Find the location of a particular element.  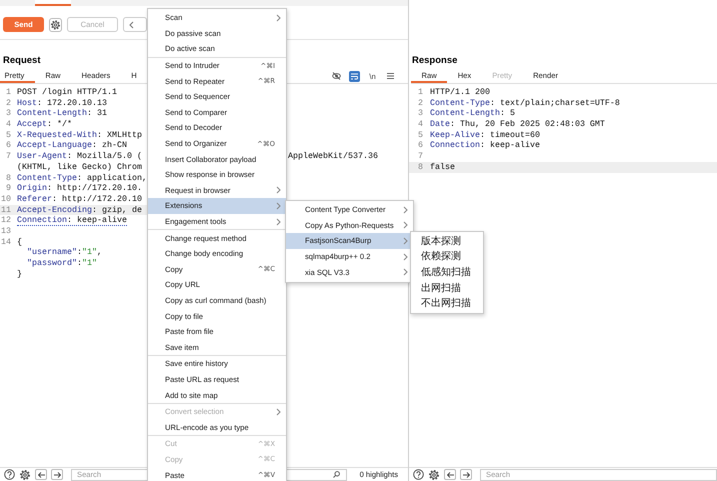

line-number: 12 is located at coordinates (6, 220).